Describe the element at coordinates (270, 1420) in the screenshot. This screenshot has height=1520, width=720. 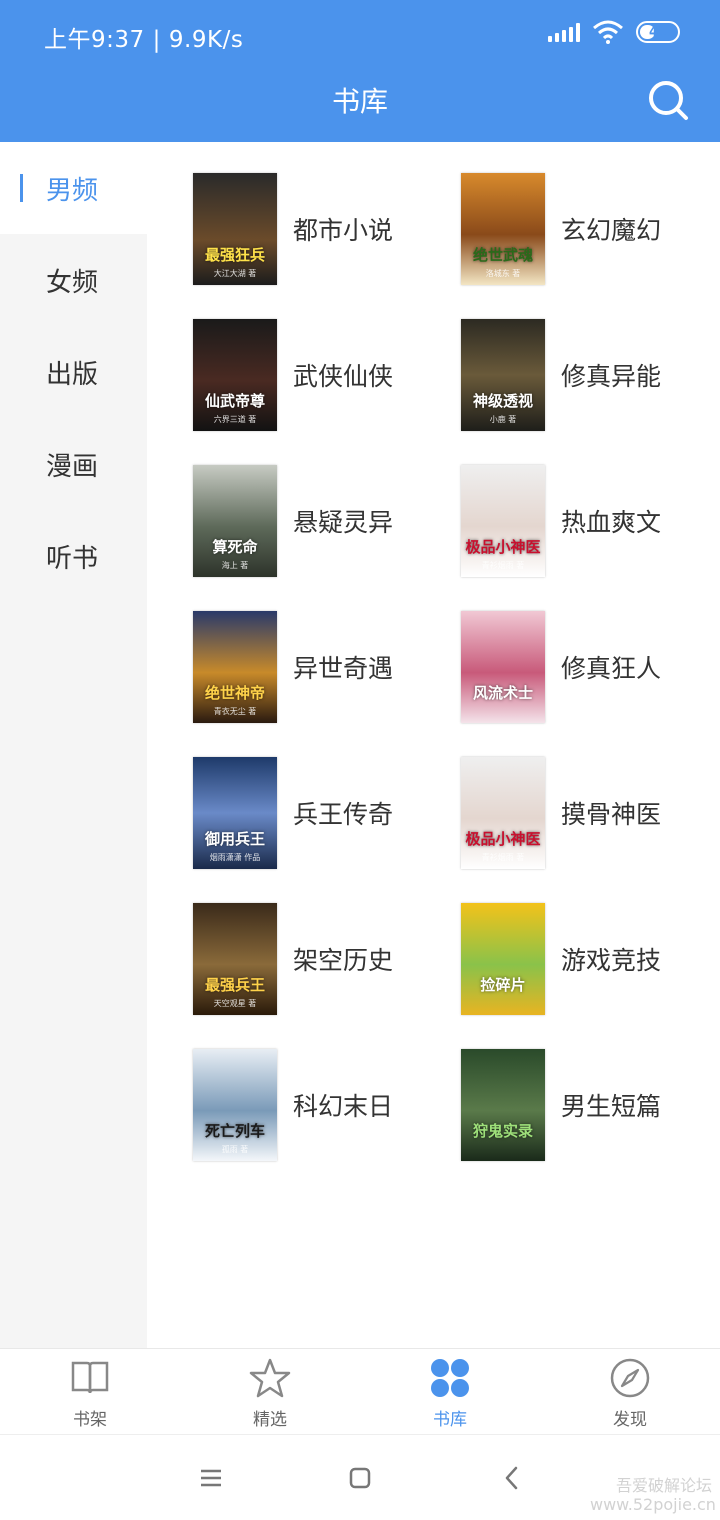
I see `tab-label: 精选` at that location.